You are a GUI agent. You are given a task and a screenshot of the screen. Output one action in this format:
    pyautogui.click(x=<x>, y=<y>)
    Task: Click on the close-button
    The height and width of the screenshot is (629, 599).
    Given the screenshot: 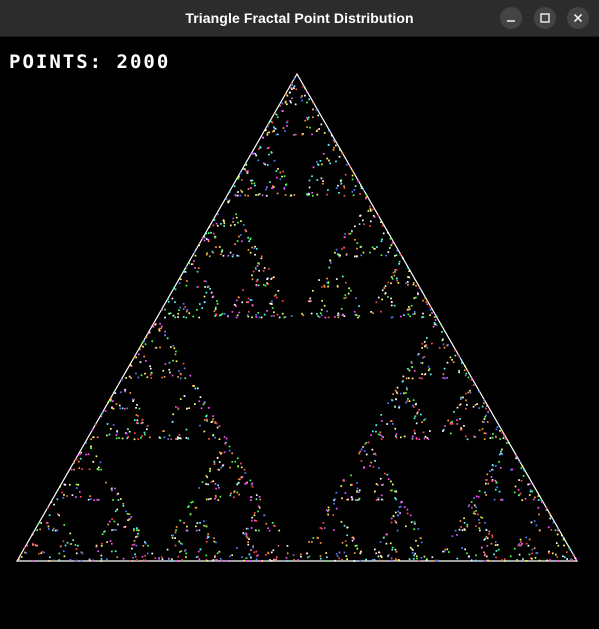 What is the action you would take?
    pyautogui.click(x=578, y=18)
    